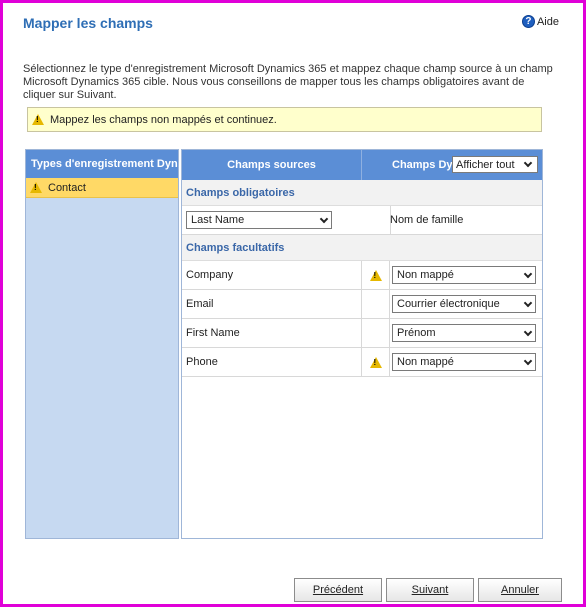 The image size is (586, 607). I want to click on mapping-row: Phone Non mappé, so click(362, 362).